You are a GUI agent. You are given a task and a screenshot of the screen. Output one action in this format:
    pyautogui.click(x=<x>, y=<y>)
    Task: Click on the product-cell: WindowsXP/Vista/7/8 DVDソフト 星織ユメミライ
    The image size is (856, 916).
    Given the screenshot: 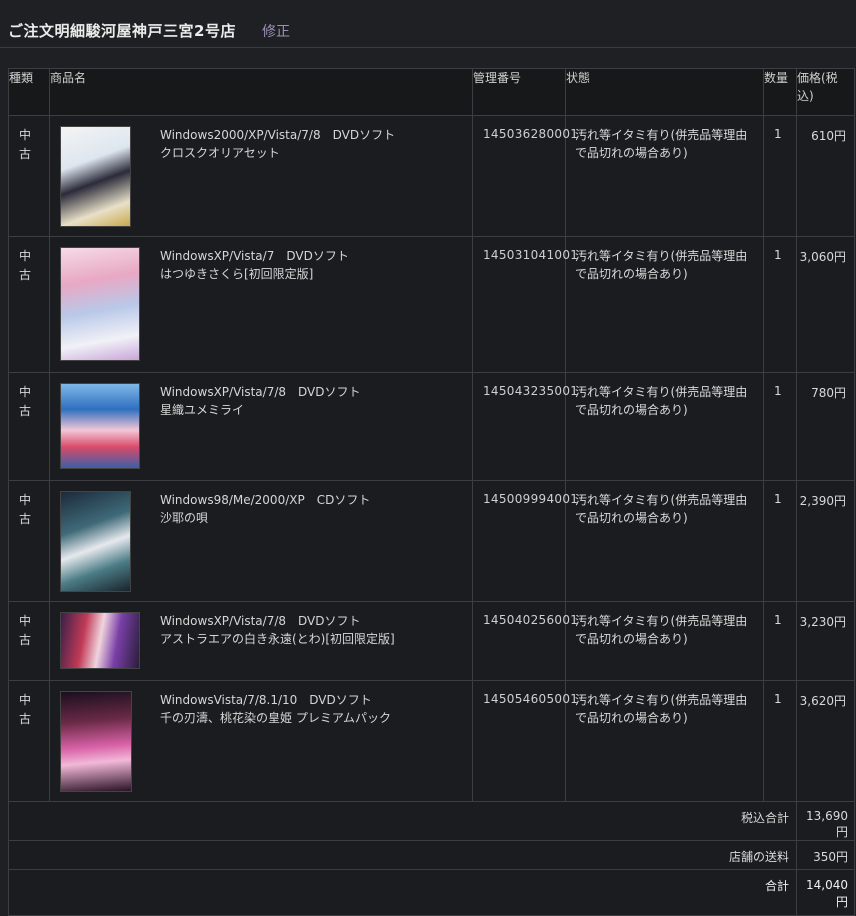 What is the action you would take?
    pyautogui.click(x=261, y=426)
    